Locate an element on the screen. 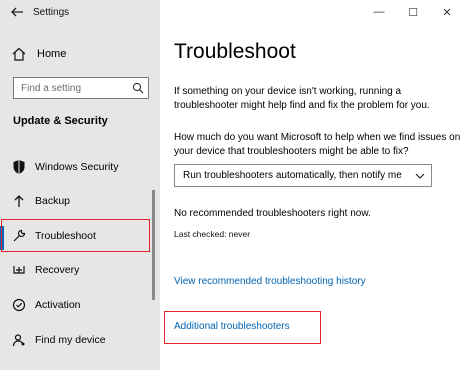  search-input: Find a setting is located at coordinates (71, 88).